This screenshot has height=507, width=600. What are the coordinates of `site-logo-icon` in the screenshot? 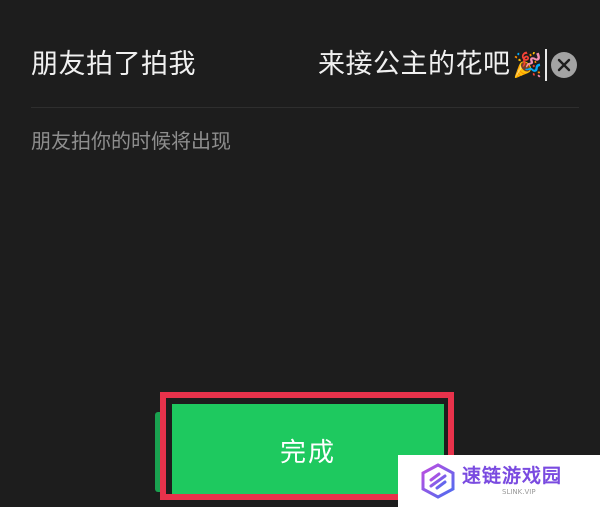 It's located at (438, 481).